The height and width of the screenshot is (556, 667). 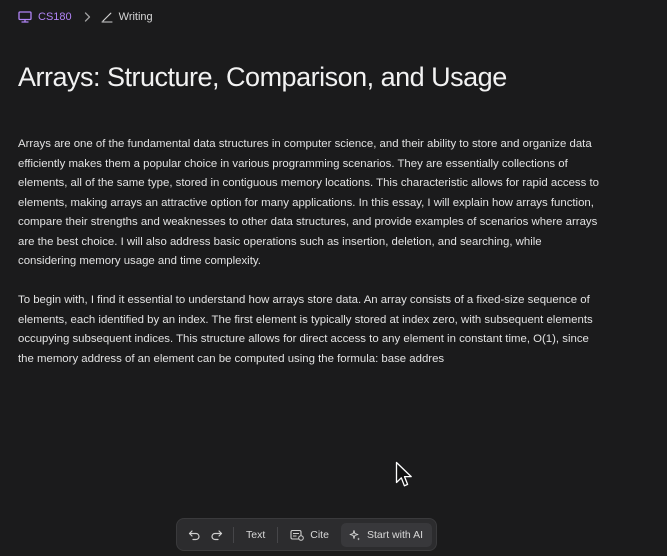 What do you see at coordinates (135, 17) in the screenshot?
I see `breadcrumb-document-label: Writing` at bounding box center [135, 17].